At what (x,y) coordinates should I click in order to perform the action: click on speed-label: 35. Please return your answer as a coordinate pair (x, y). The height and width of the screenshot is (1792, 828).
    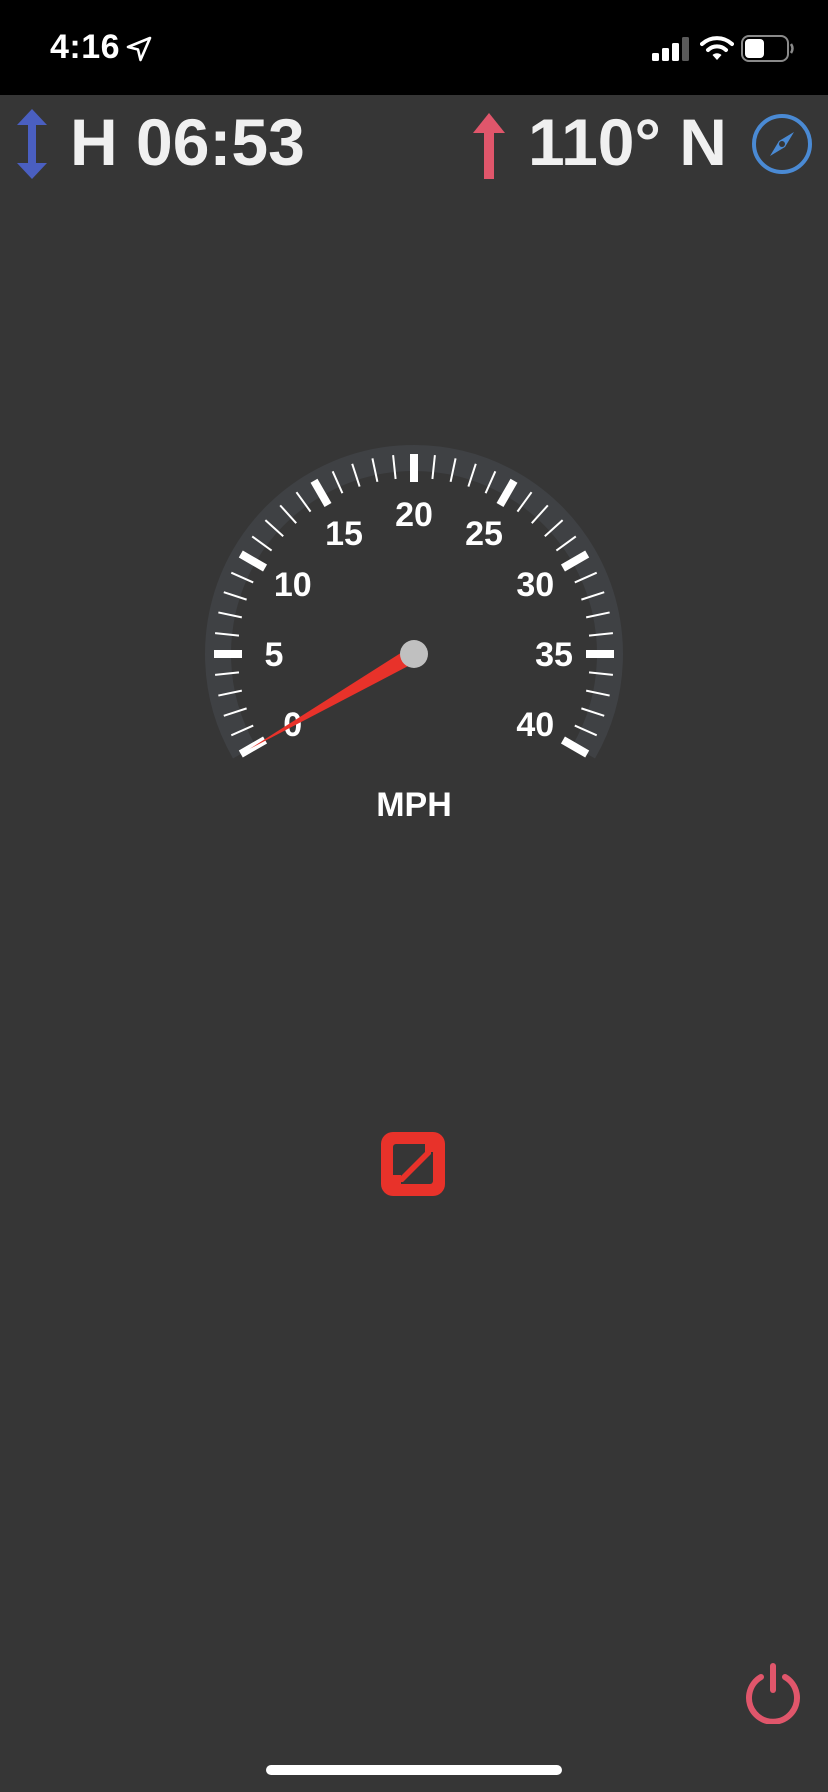
    Looking at the image, I should click on (554, 655).